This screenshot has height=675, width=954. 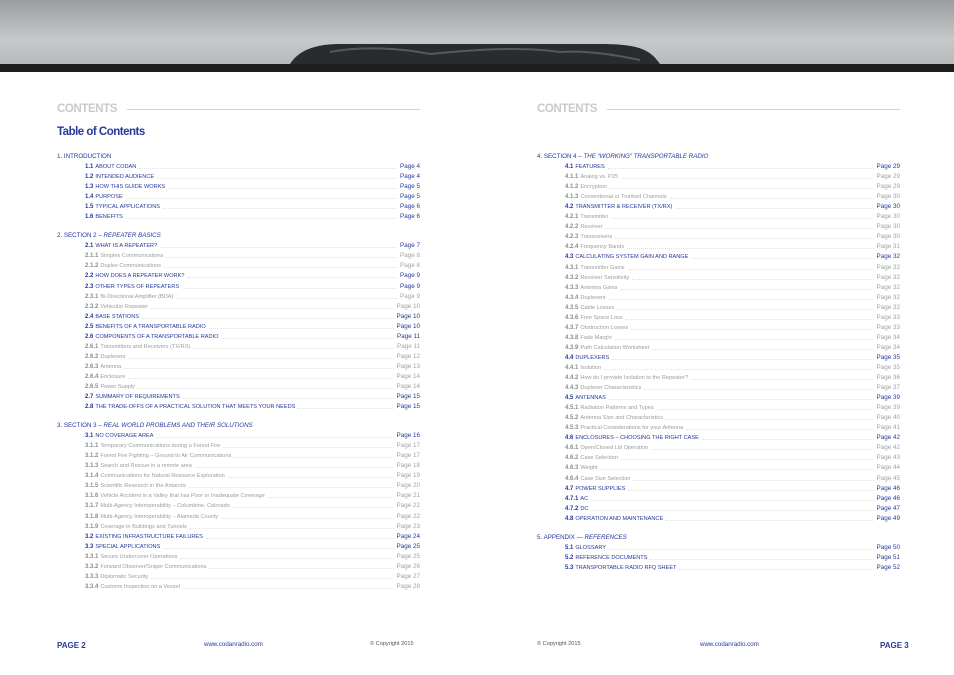 What do you see at coordinates (92, 476) in the screenshot?
I see `entry-number: 3.1.4` at bounding box center [92, 476].